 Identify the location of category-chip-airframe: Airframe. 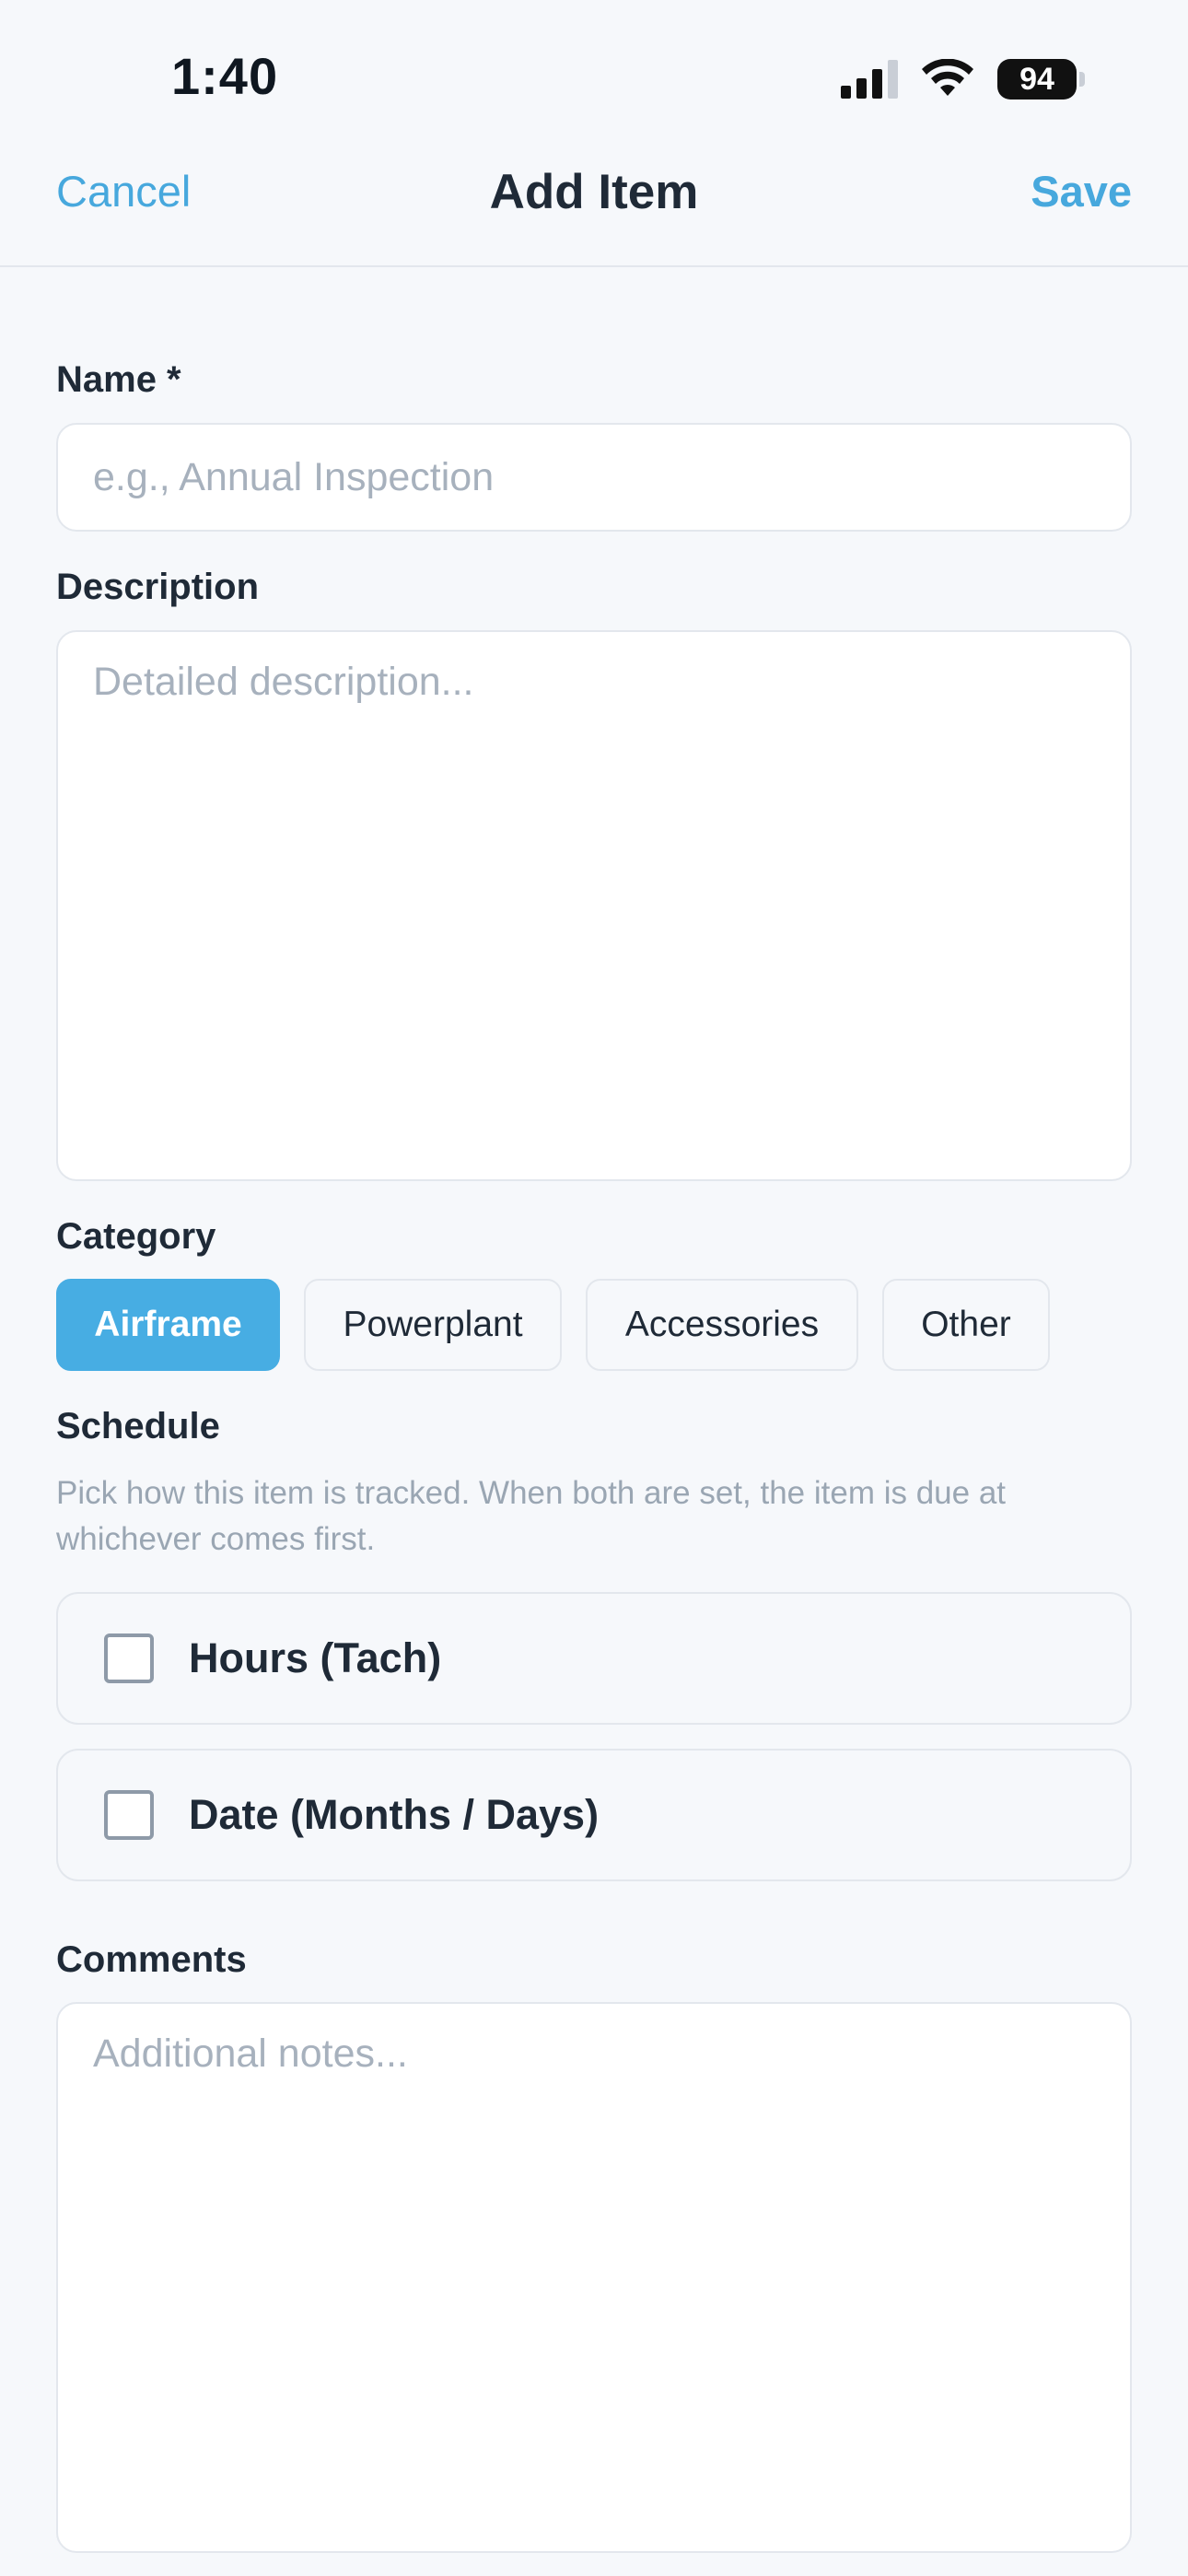
(168, 1325).